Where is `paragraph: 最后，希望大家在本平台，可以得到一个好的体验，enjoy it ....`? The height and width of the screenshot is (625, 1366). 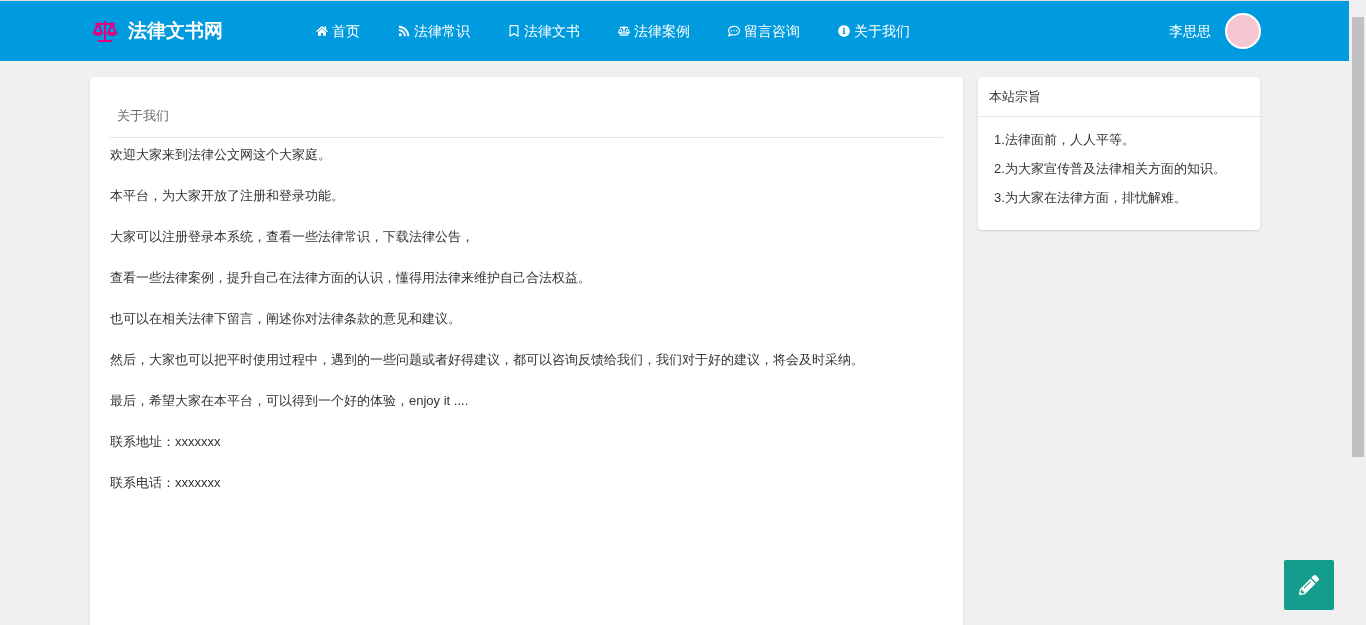 paragraph: 最后，希望大家在本平台，可以得到一个好的体验，enjoy it .... is located at coordinates (290, 401).